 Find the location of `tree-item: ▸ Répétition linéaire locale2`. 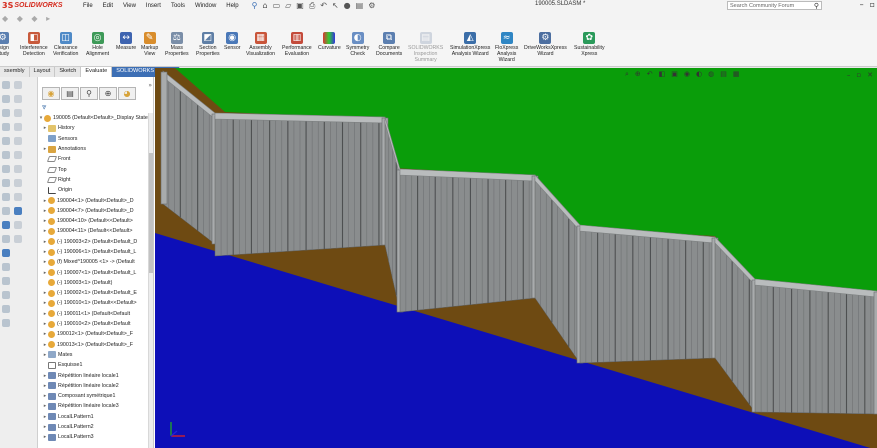

tree-item: ▸ Répétition linéaire locale2 is located at coordinates (94, 386).